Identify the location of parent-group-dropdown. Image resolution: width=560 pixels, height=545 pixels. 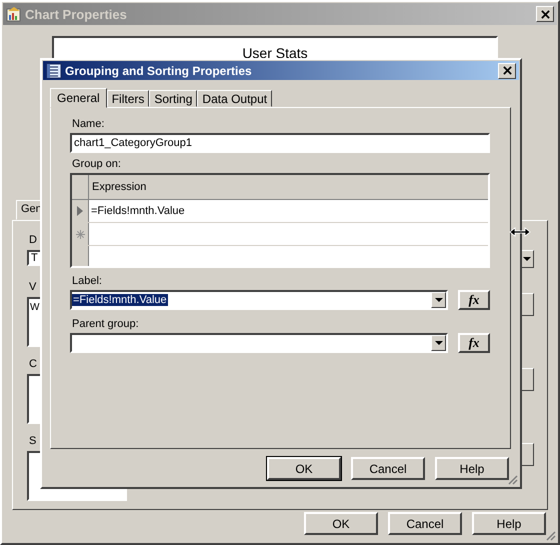
(259, 343).